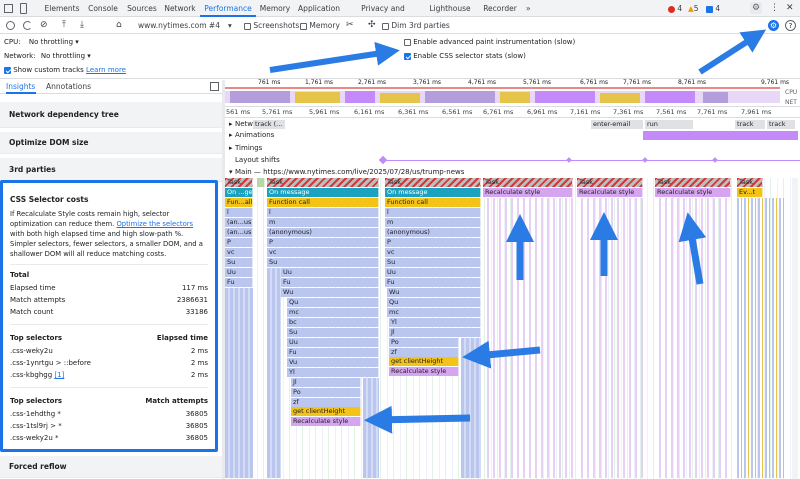 The width and height of the screenshot is (800, 479). Describe the element at coordinates (732, 52) in the screenshot. I see `arrow-to-settings` at that location.